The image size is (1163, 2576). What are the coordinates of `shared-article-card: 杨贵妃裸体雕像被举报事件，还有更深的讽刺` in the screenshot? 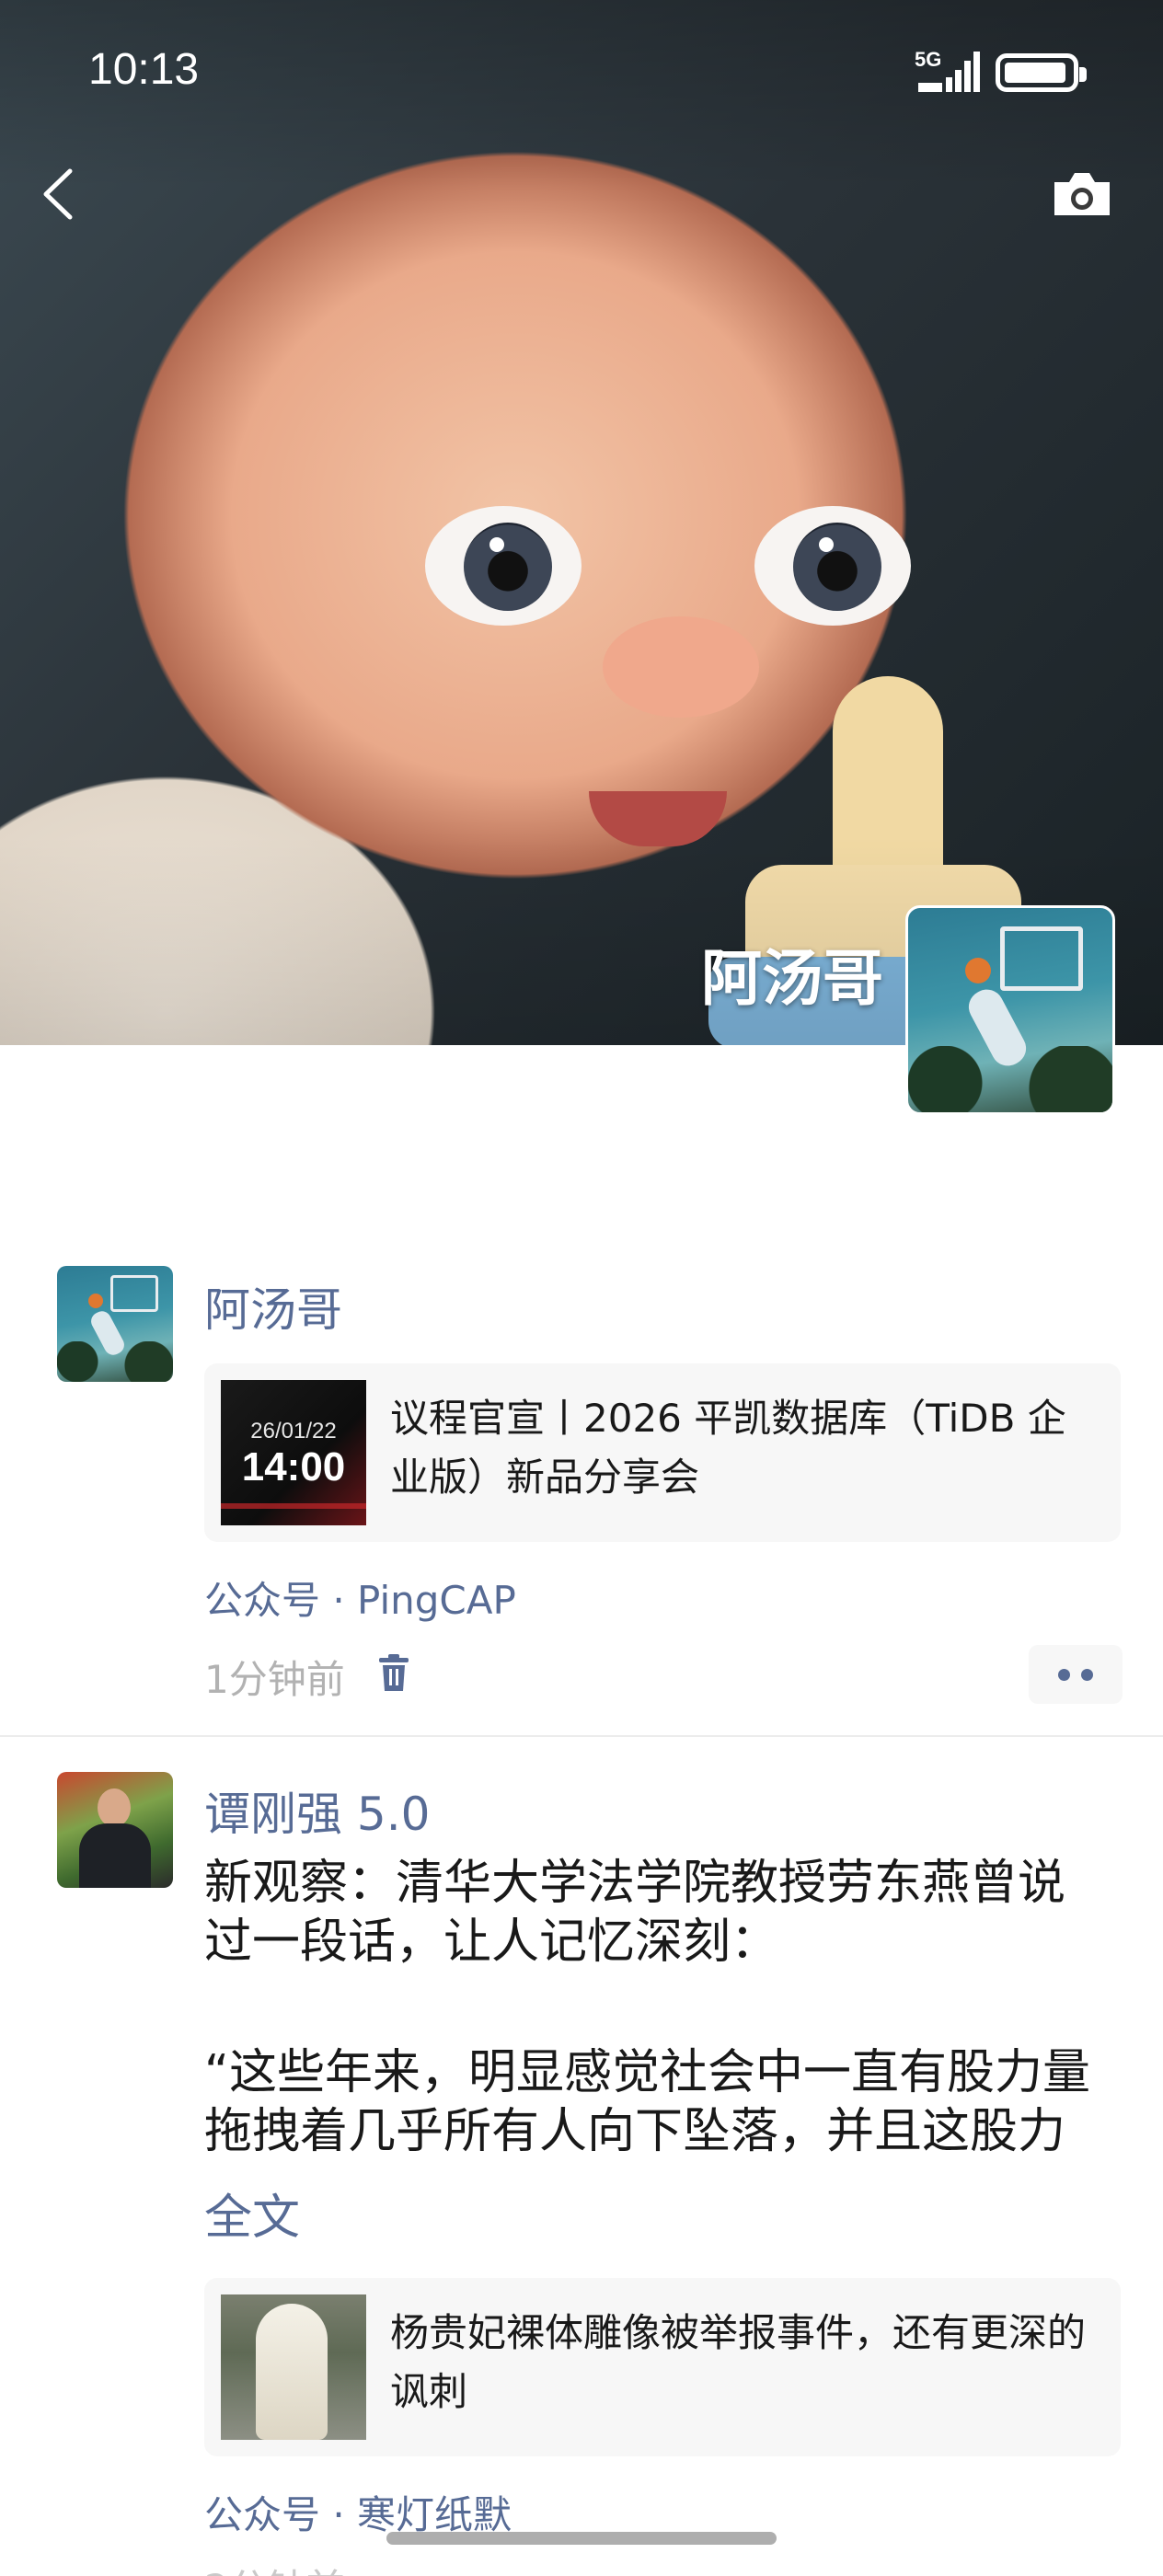 It's located at (662, 2367).